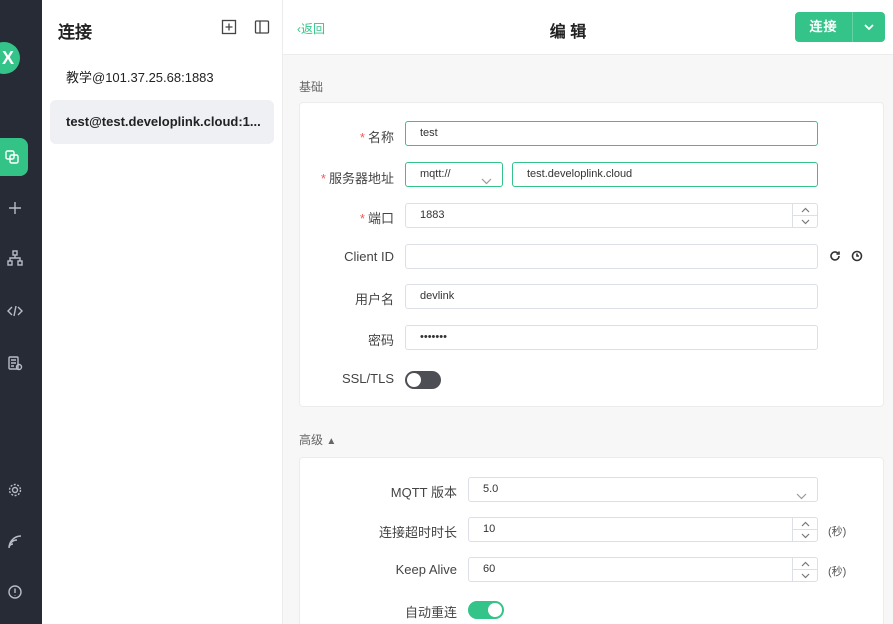 The height and width of the screenshot is (624, 893). What do you see at coordinates (228, 26) in the screenshot?
I see `new-connection-icon` at bounding box center [228, 26].